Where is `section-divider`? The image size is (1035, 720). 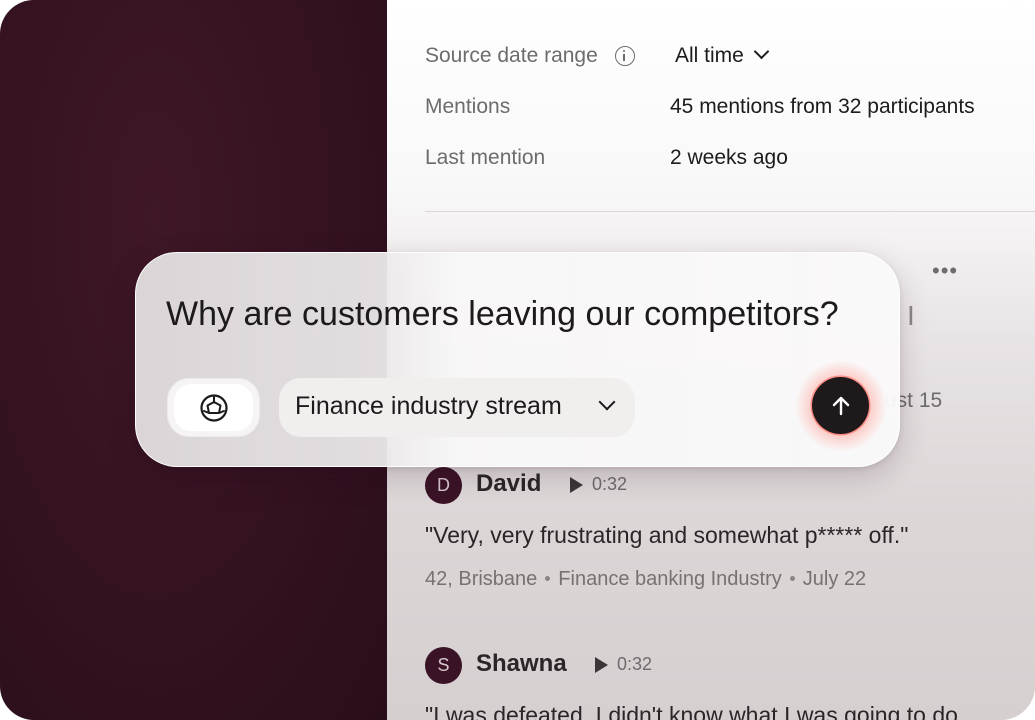 section-divider is located at coordinates (730, 211).